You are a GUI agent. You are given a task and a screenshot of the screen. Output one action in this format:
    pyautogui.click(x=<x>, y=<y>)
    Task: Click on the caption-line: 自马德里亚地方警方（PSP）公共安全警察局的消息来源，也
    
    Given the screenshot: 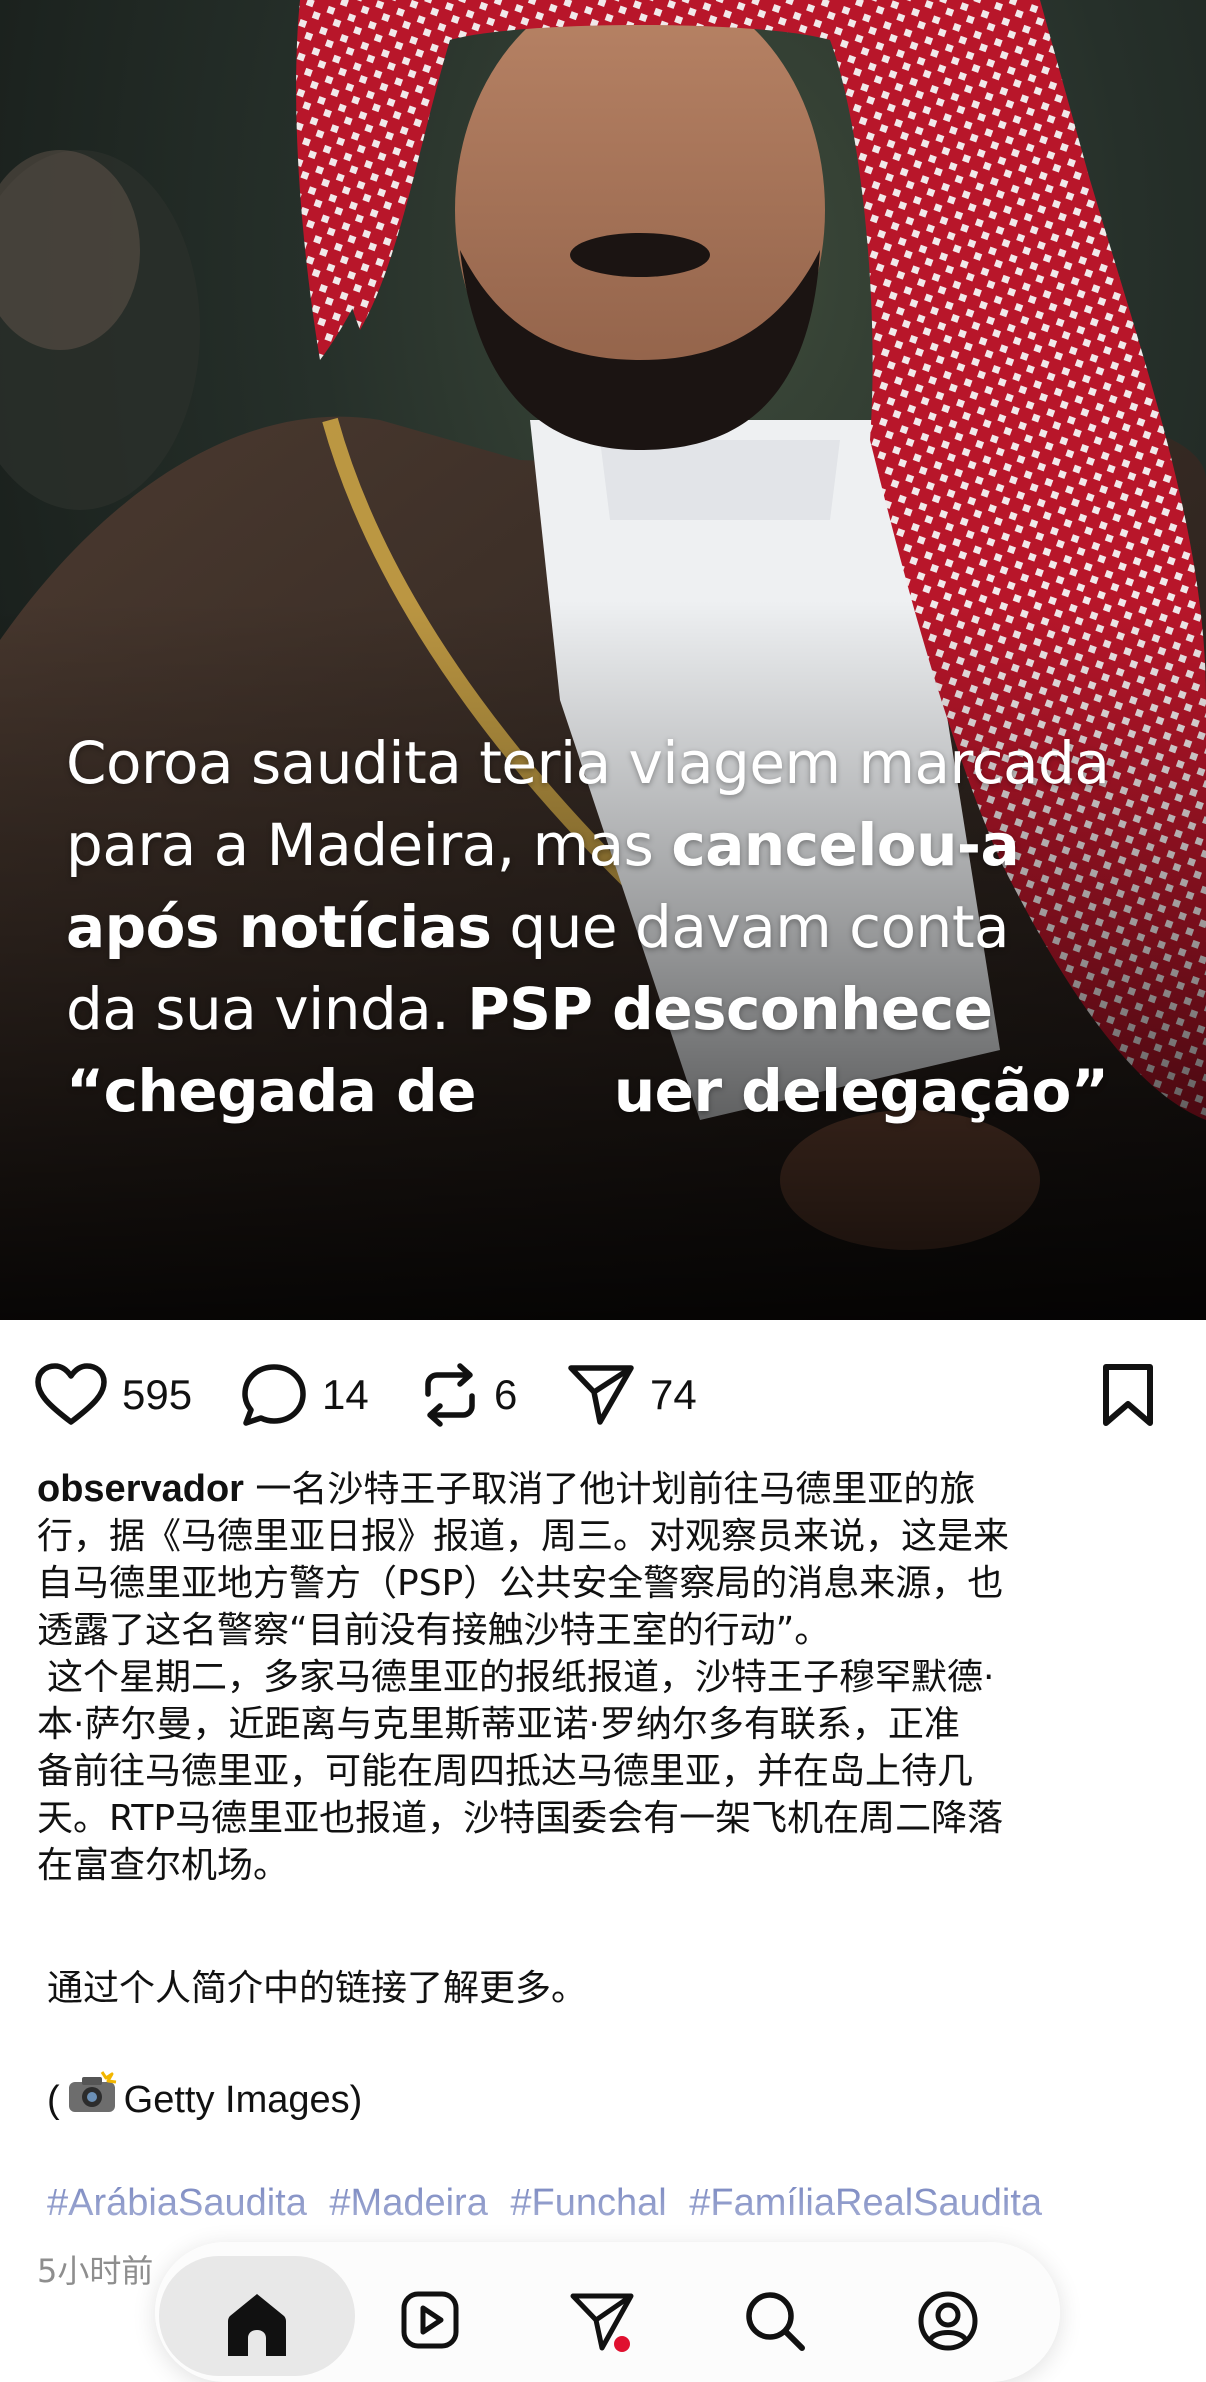 What is the action you would take?
    pyautogui.click(x=520, y=1583)
    